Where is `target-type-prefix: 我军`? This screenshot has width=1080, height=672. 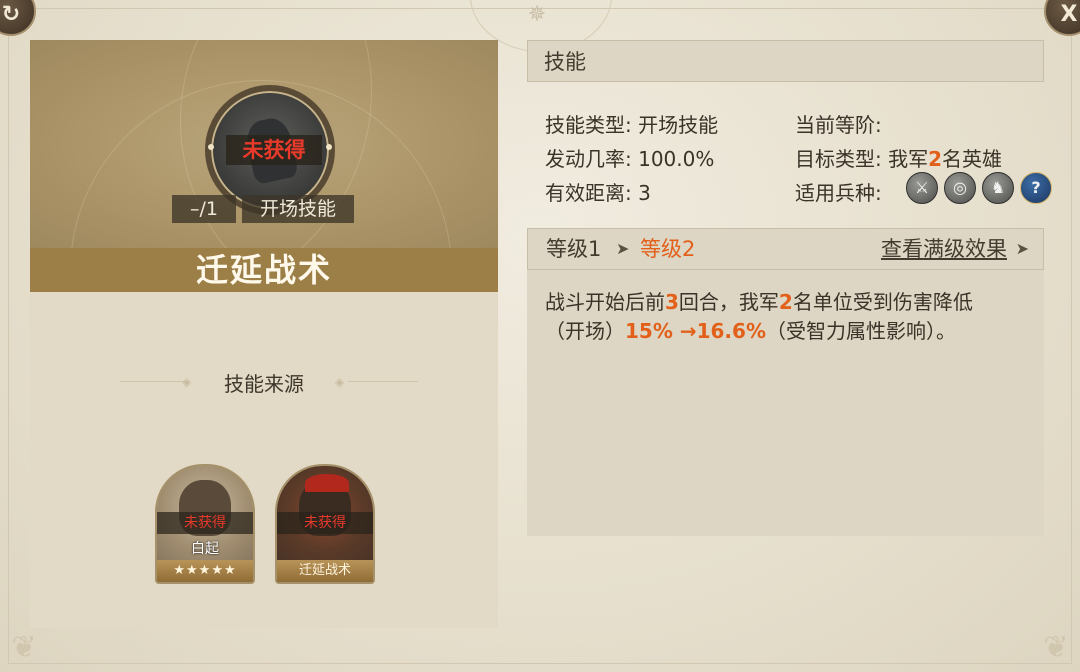 target-type-prefix: 我军 is located at coordinates (908, 159).